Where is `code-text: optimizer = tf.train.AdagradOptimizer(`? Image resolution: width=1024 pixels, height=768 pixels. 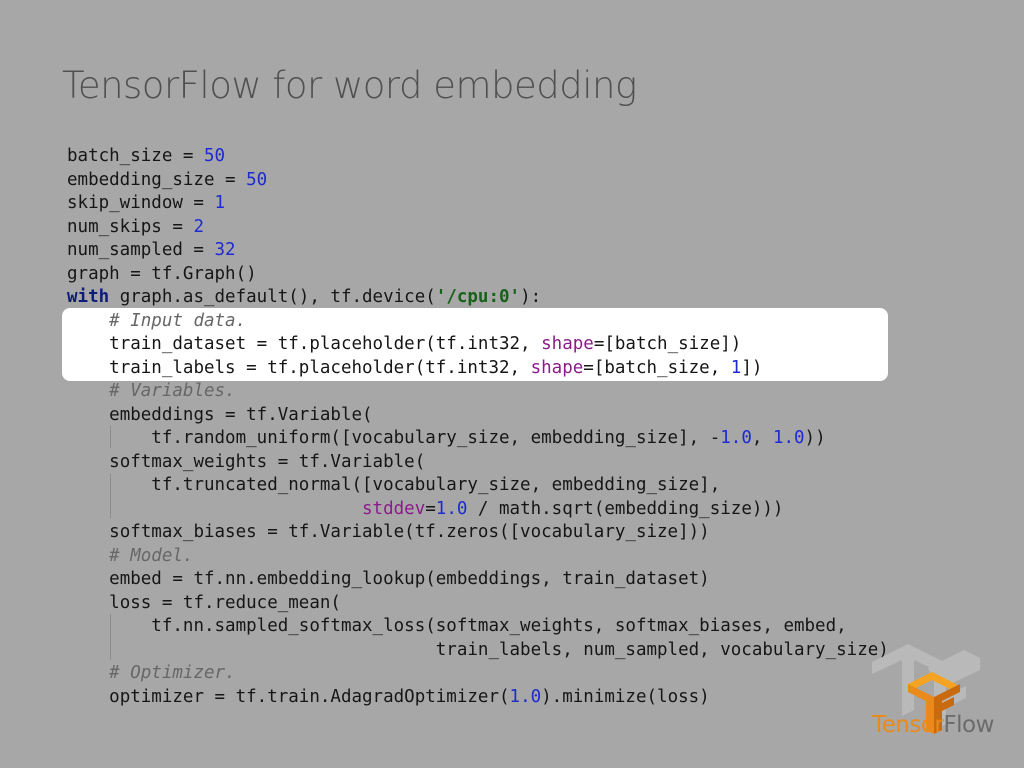 code-text: optimizer = tf.train.AdagradOptimizer( is located at coordinates (309, 696).